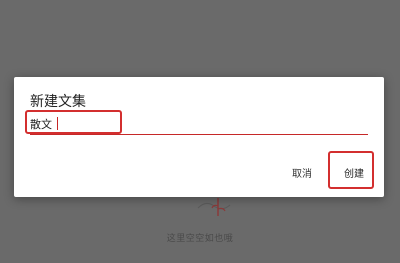 Image resolution: width=400 pixels, height=263 pixels. I want to click on empty-state-illustration, so click(214, 207).